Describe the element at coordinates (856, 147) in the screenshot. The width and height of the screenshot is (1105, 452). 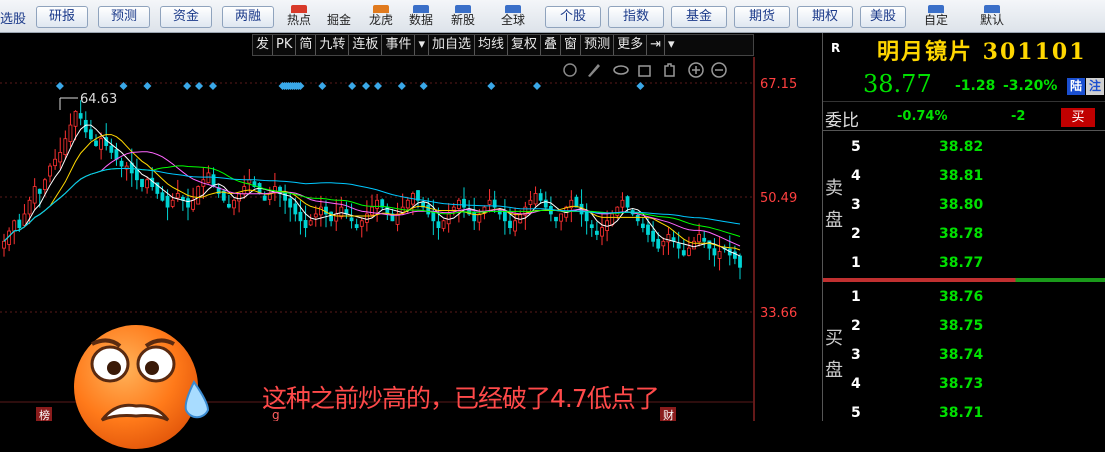
I see `ask-level: 5` at that location.